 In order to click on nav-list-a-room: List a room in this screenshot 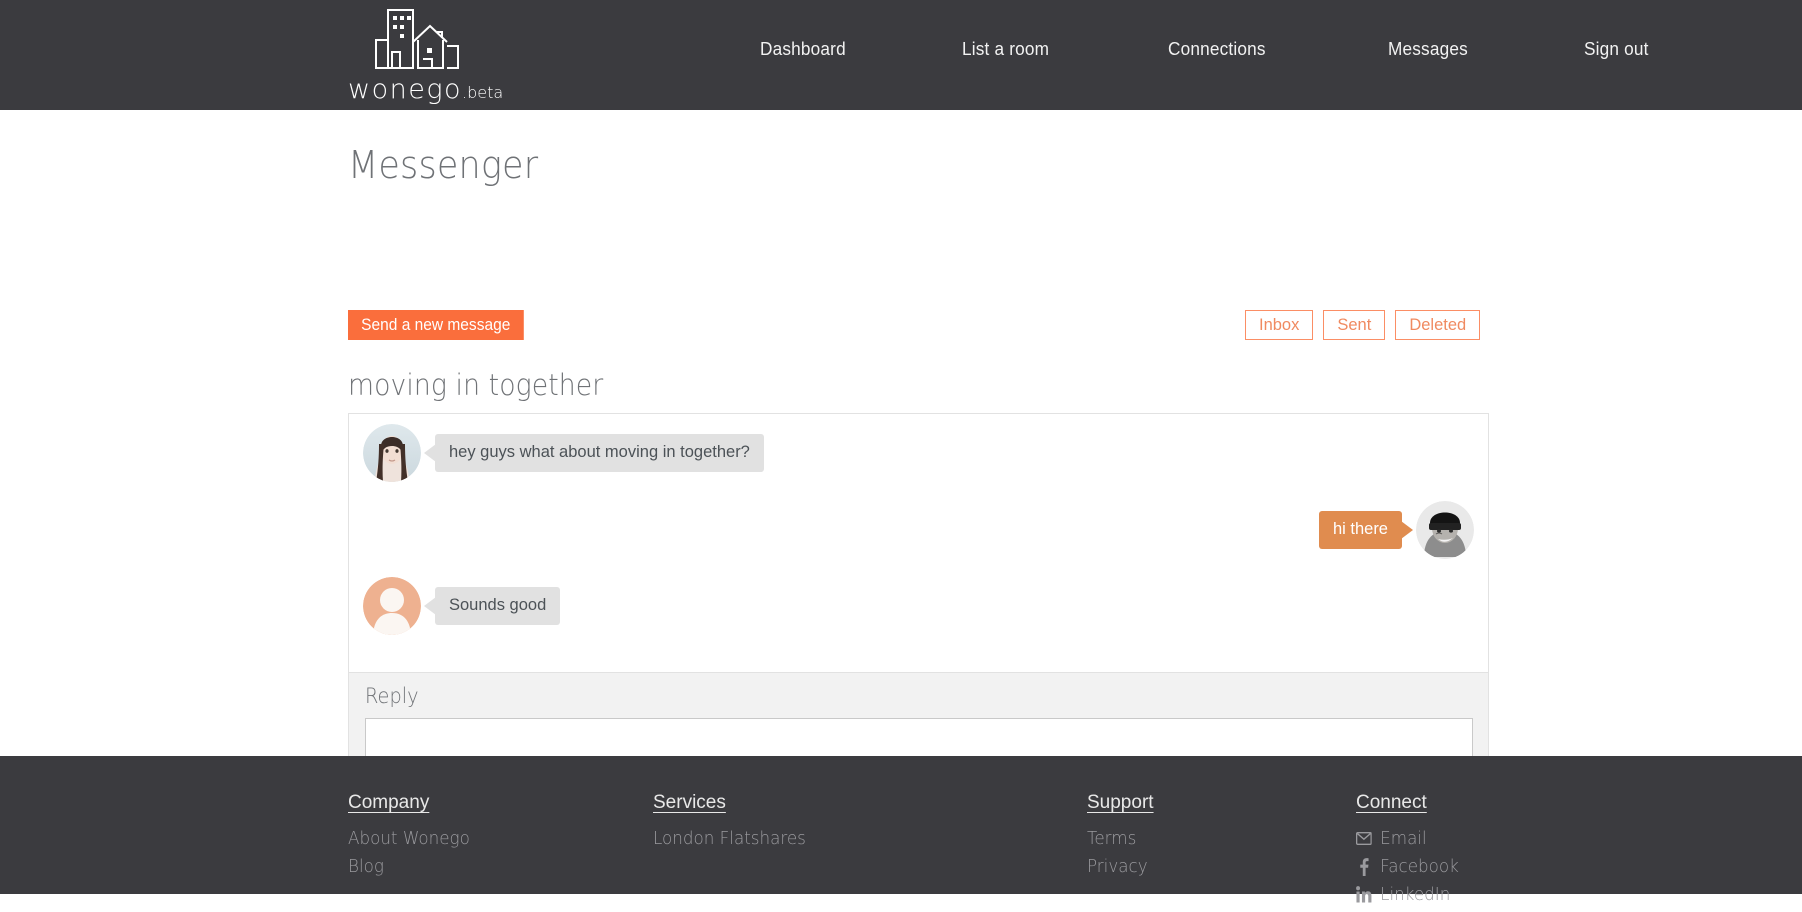, I will do `click(1005, 49)`.